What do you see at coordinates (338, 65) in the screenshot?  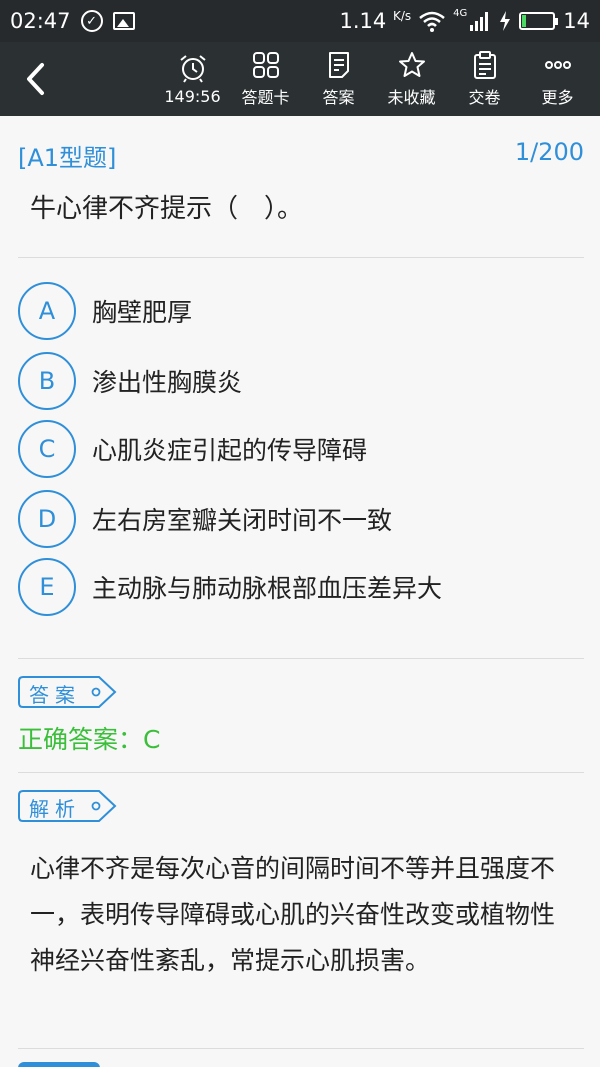 I see `document-icon` at bounding box center [338, 65].